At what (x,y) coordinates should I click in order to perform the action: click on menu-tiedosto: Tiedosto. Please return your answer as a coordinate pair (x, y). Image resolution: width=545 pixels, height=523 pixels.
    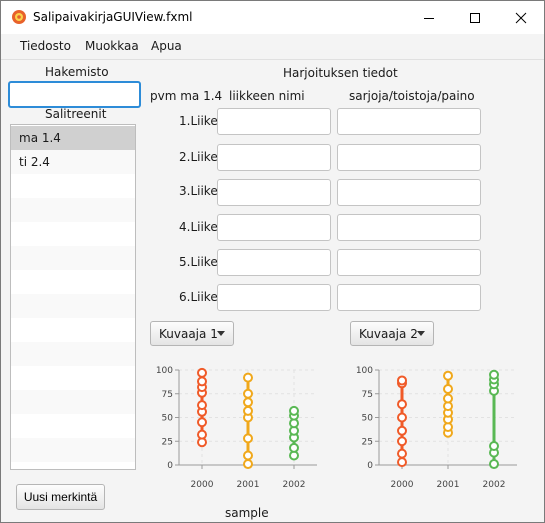
    Looking at the image, I should click on (45, 46).